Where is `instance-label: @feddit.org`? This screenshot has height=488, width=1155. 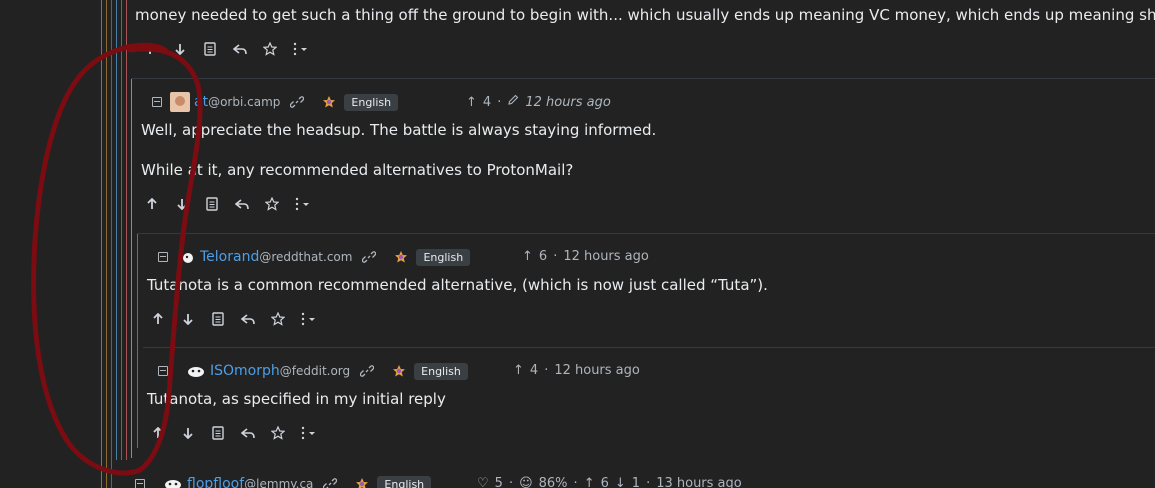 instance-label: @feddit.org is located at coordinates (315, 371).